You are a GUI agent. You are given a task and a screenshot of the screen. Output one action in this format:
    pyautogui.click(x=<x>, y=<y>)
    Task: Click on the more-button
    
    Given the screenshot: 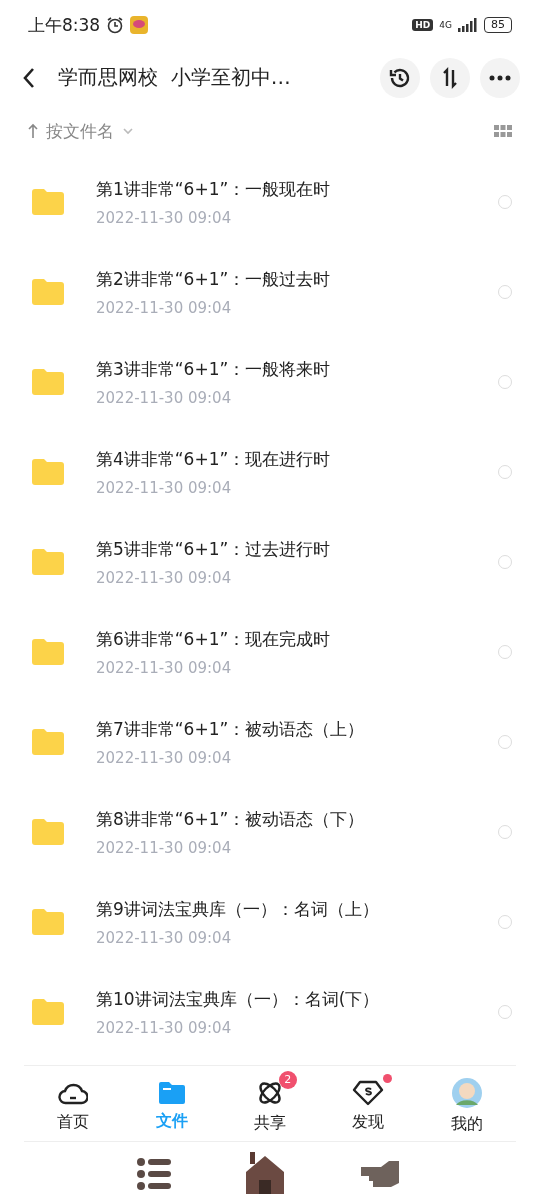 What is the action you would take?
    pyautogui.click(x=500, y=77)
    